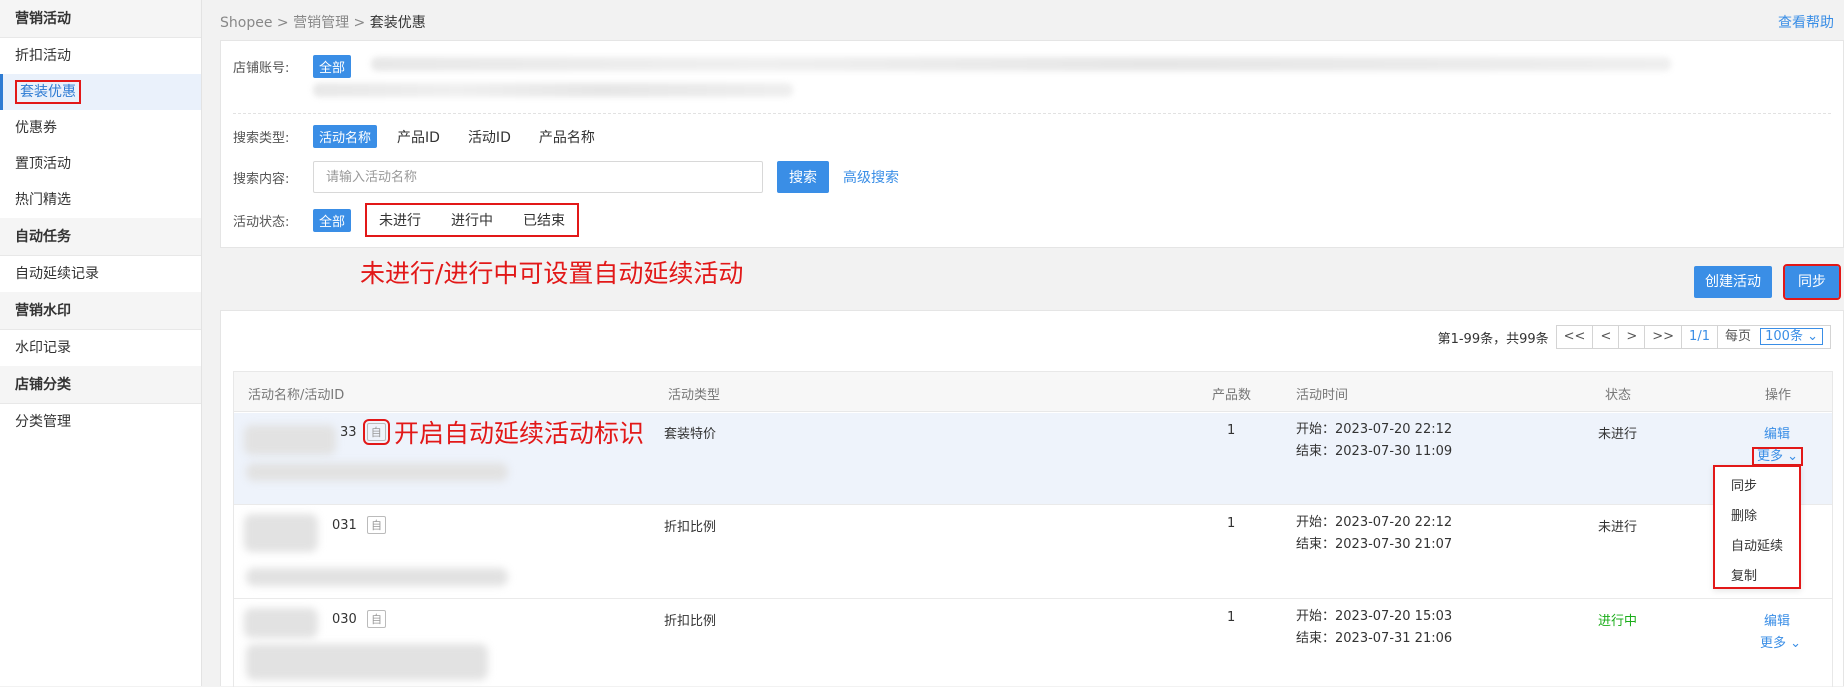 The width and height of the screenshot is (1844, 687). I want to click on col-time: 活动时间, so click(1322, 395).